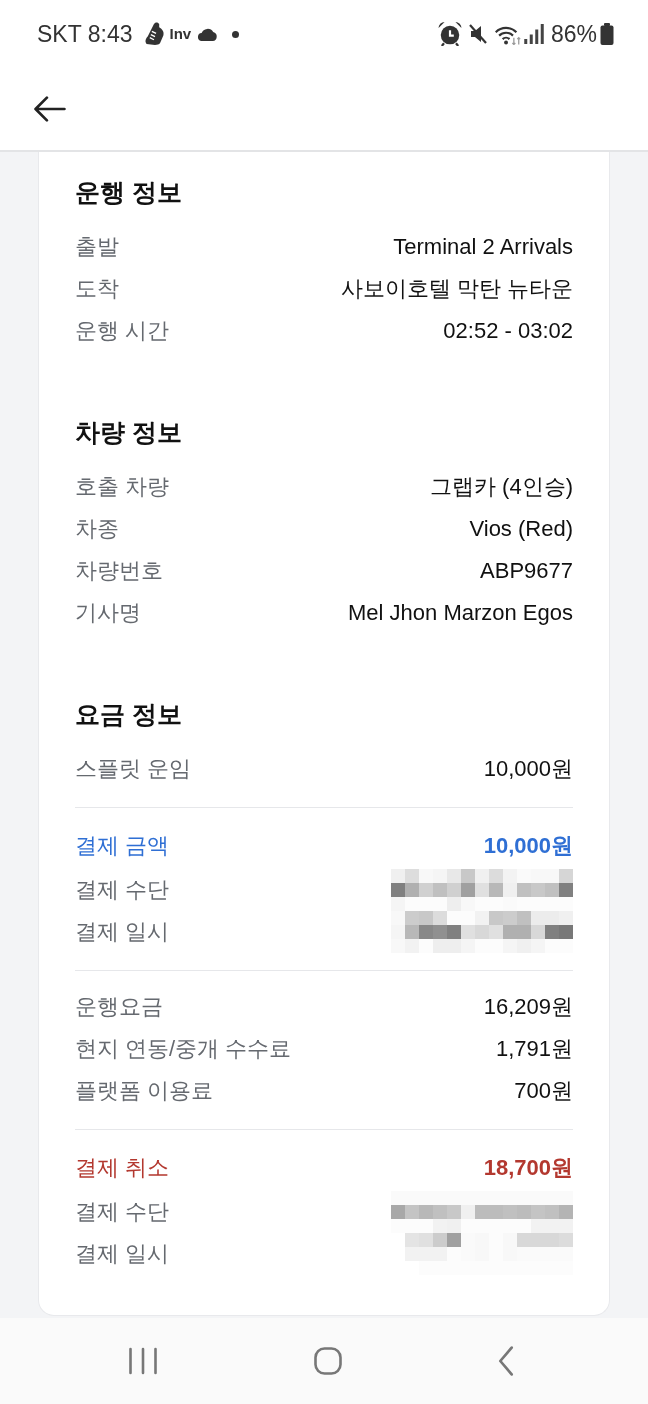  Describe the element at coordinates (236, 34) in the screenshot. I see `dot-icon` at that location.